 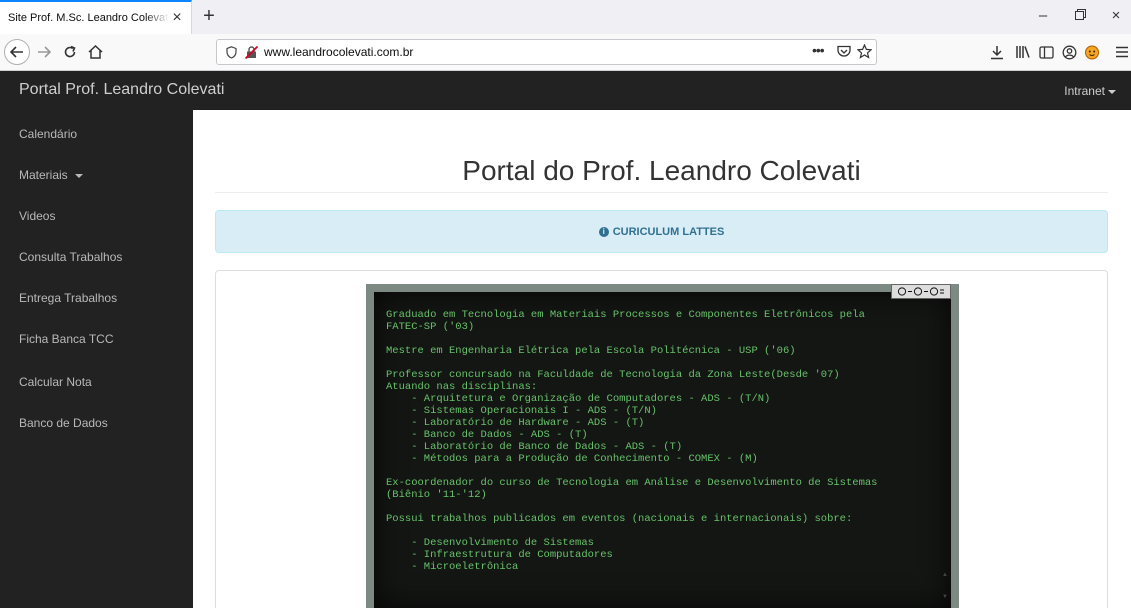 What do you see at coordinates (945, 575) in the screenshot?
I see `scroll-up-icon: ▲` at bounding box center [945, 575].